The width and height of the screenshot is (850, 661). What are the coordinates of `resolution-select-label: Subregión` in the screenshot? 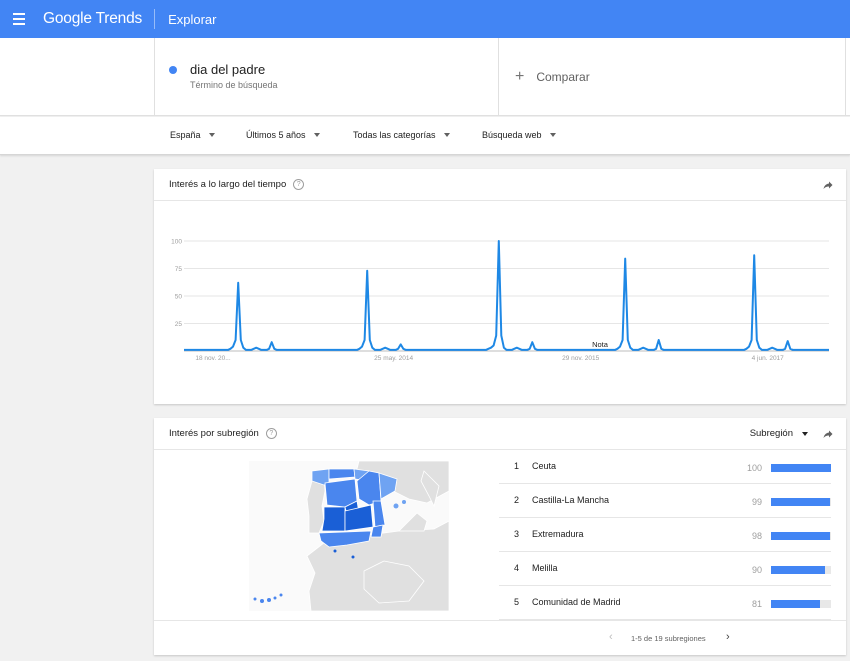 It's located at (771, 433).